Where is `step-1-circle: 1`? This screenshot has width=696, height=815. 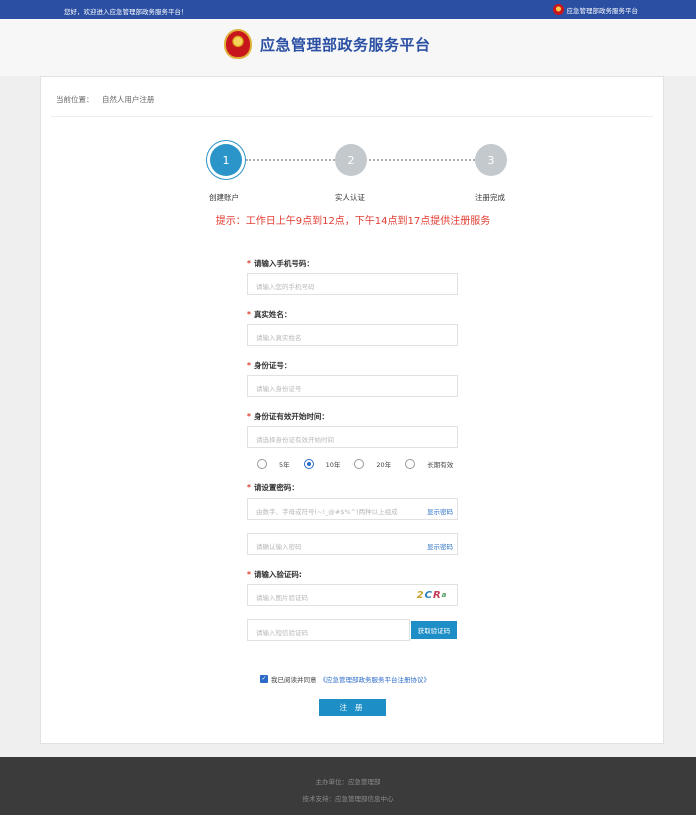
step-1-circle: 1 is located at coordinates (226, 160).